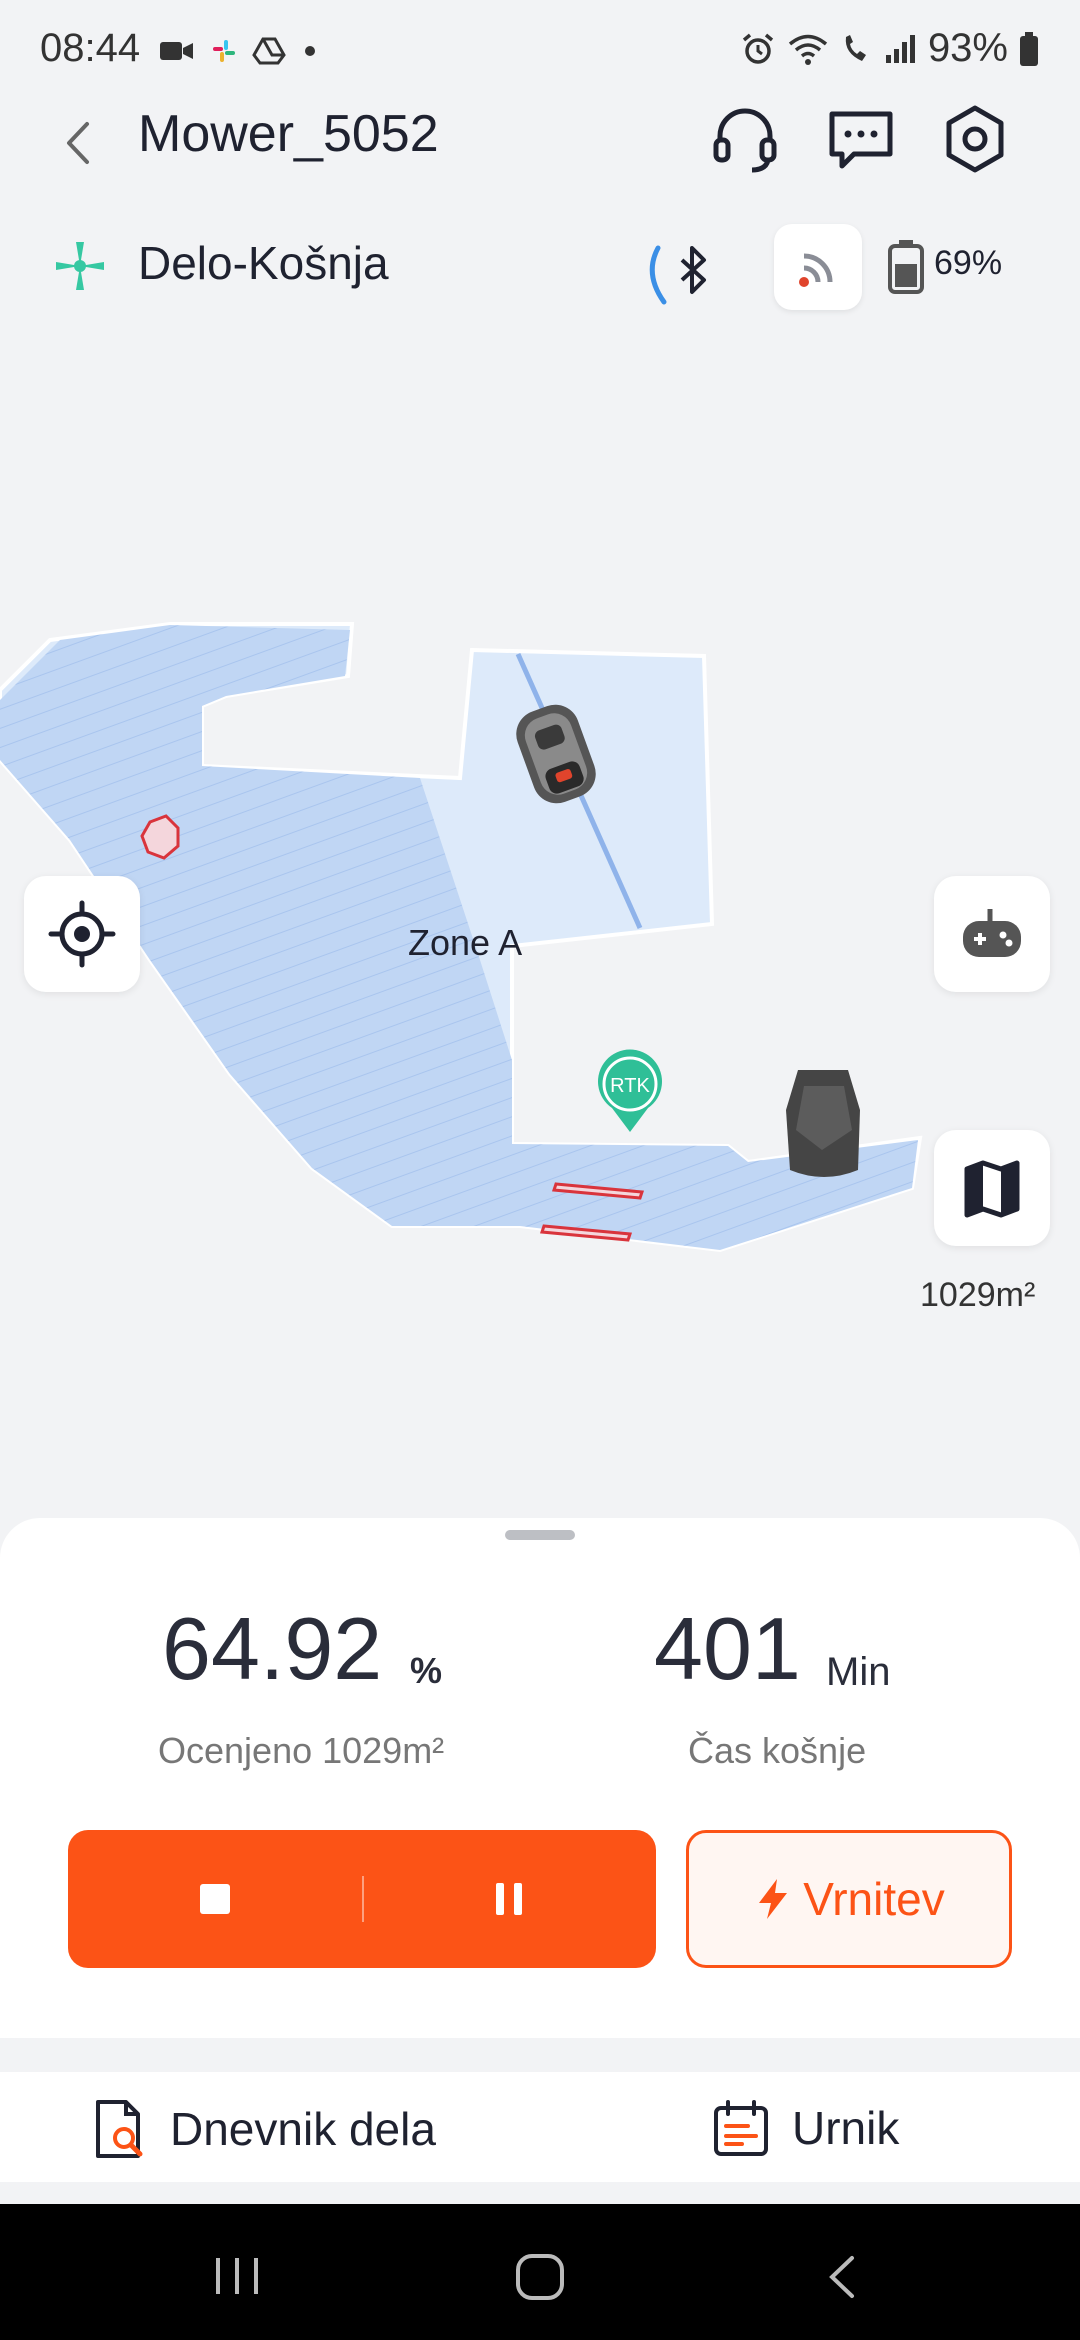 This screenshot has height=2340, width=1080. I want to click on locate-button, so click(82, 934).